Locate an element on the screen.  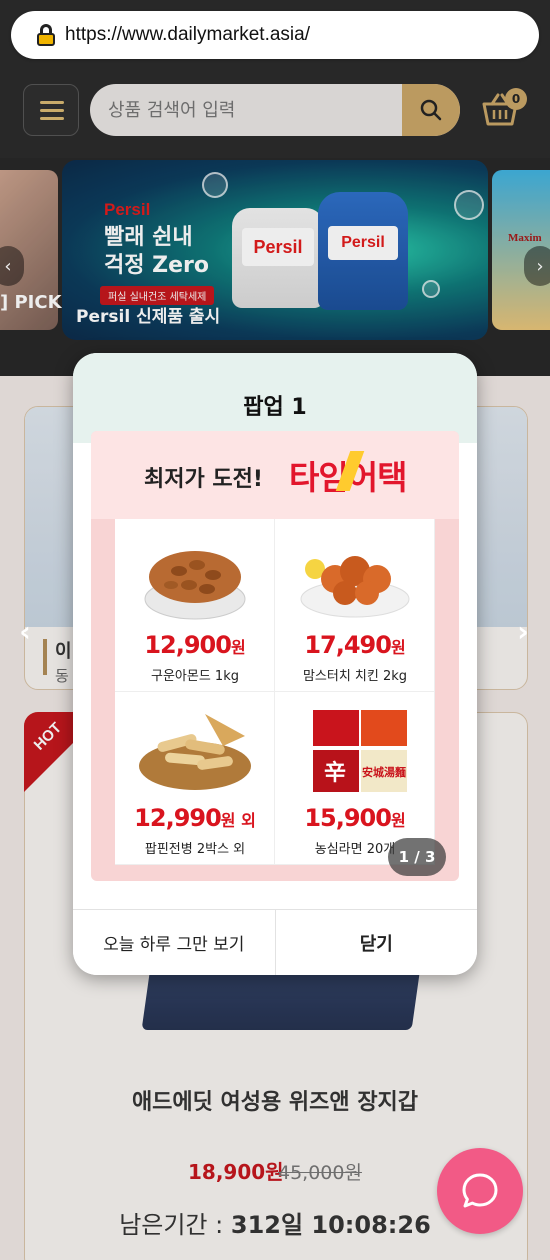
popup-title: 팝업 1 is located at coordinates (275, 407).